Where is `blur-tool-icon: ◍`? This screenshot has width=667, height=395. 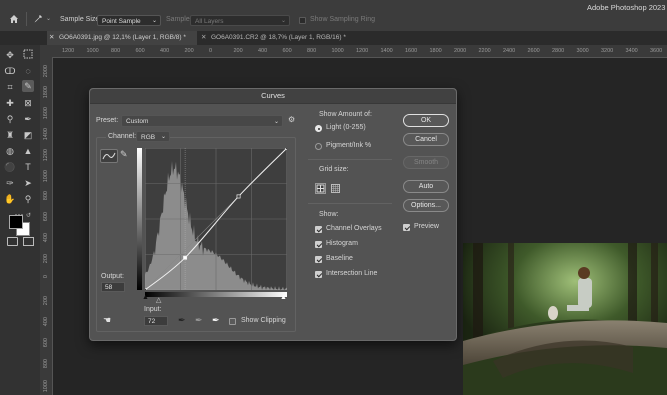 blur-tool-icon: ◍ is located at coordinates (10, 151).